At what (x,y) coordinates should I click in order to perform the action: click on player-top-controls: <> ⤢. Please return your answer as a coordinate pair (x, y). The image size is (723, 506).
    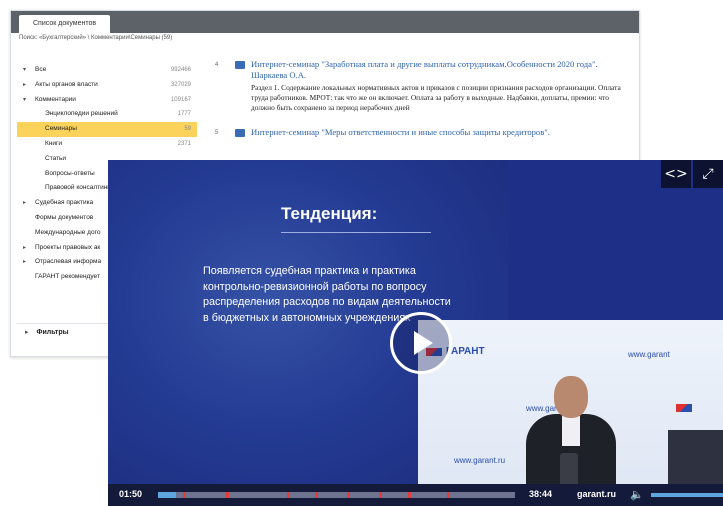
    Looking at the image, I should click on (691, 174).